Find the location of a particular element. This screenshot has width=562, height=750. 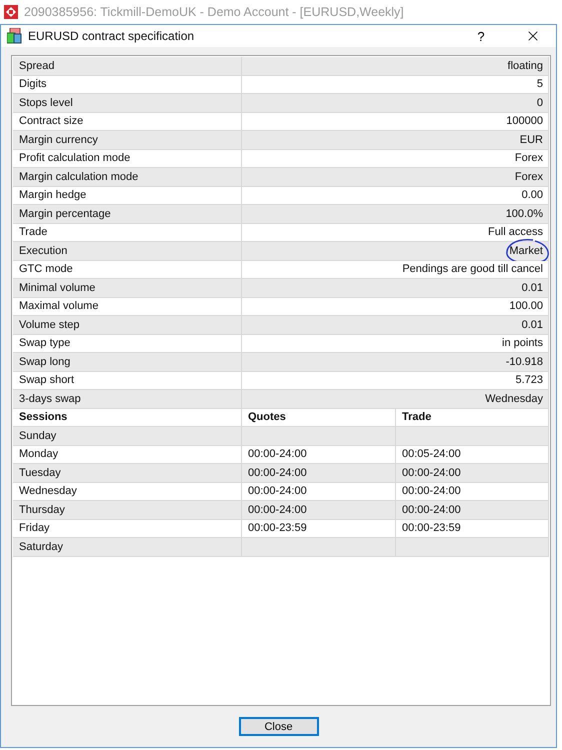

value-cell: Wednesday is located at coordinates (395, 399).